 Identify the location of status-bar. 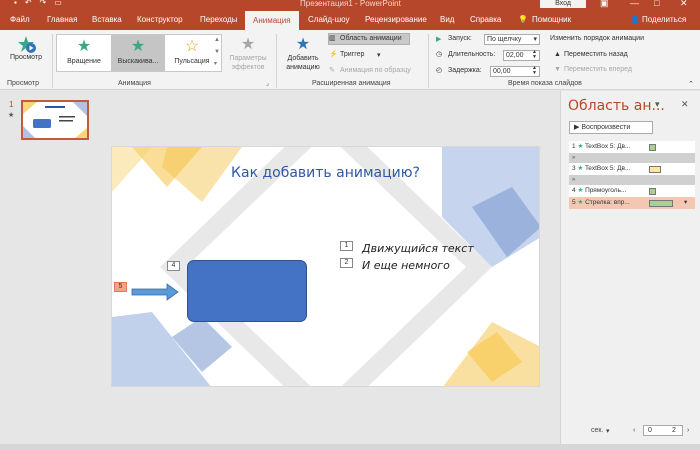
(350, 447).